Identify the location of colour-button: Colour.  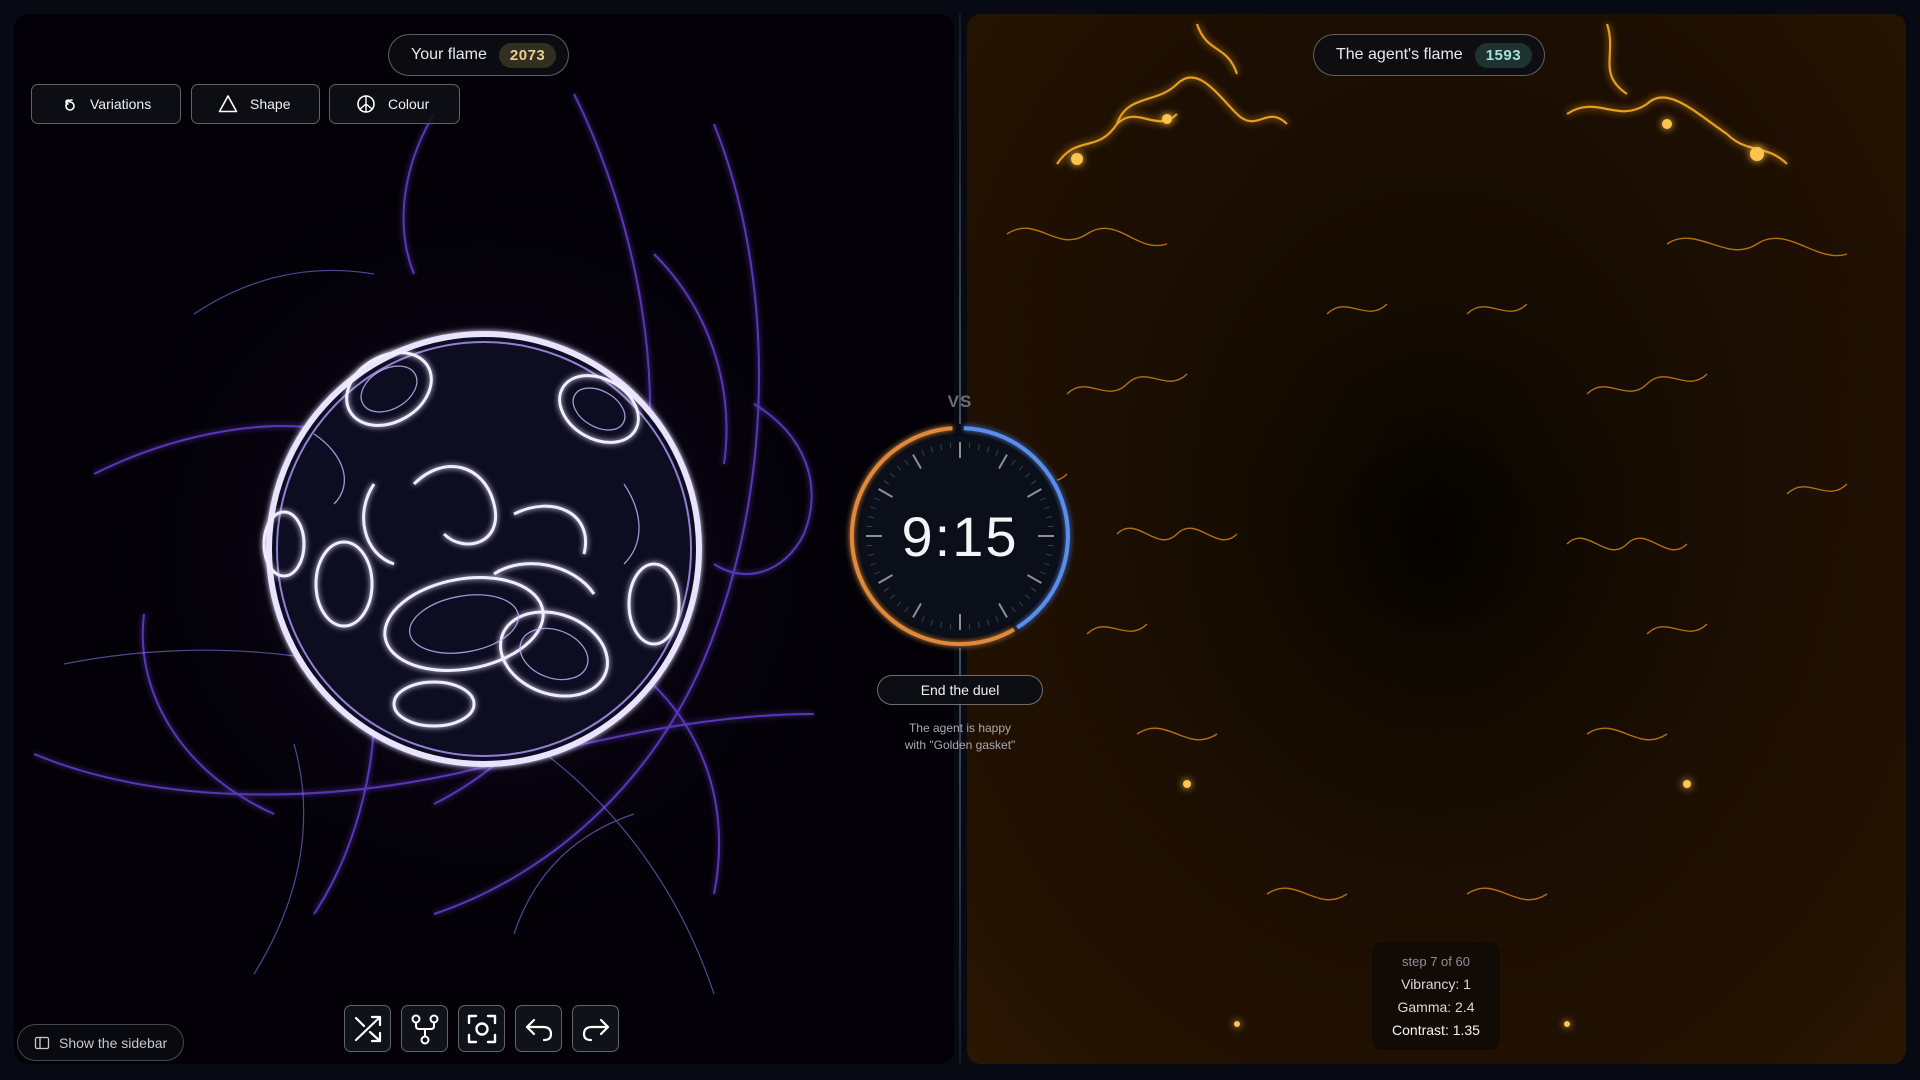
(394, 104).